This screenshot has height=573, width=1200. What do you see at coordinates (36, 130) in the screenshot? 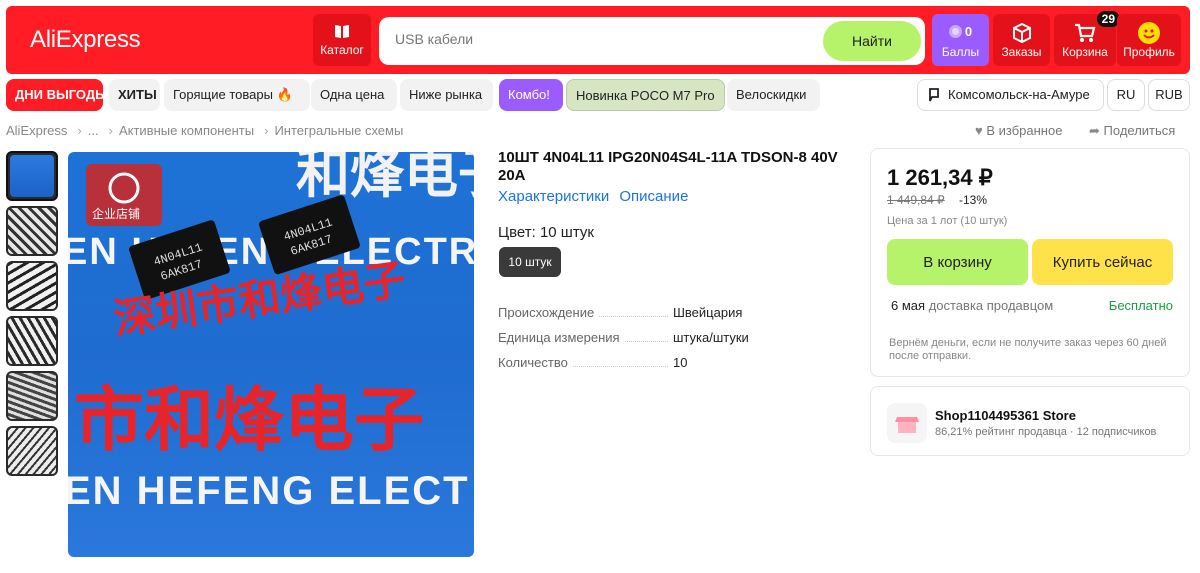
I see `breadcrumb-item: AliExpress` at bounding box center [36, 130].